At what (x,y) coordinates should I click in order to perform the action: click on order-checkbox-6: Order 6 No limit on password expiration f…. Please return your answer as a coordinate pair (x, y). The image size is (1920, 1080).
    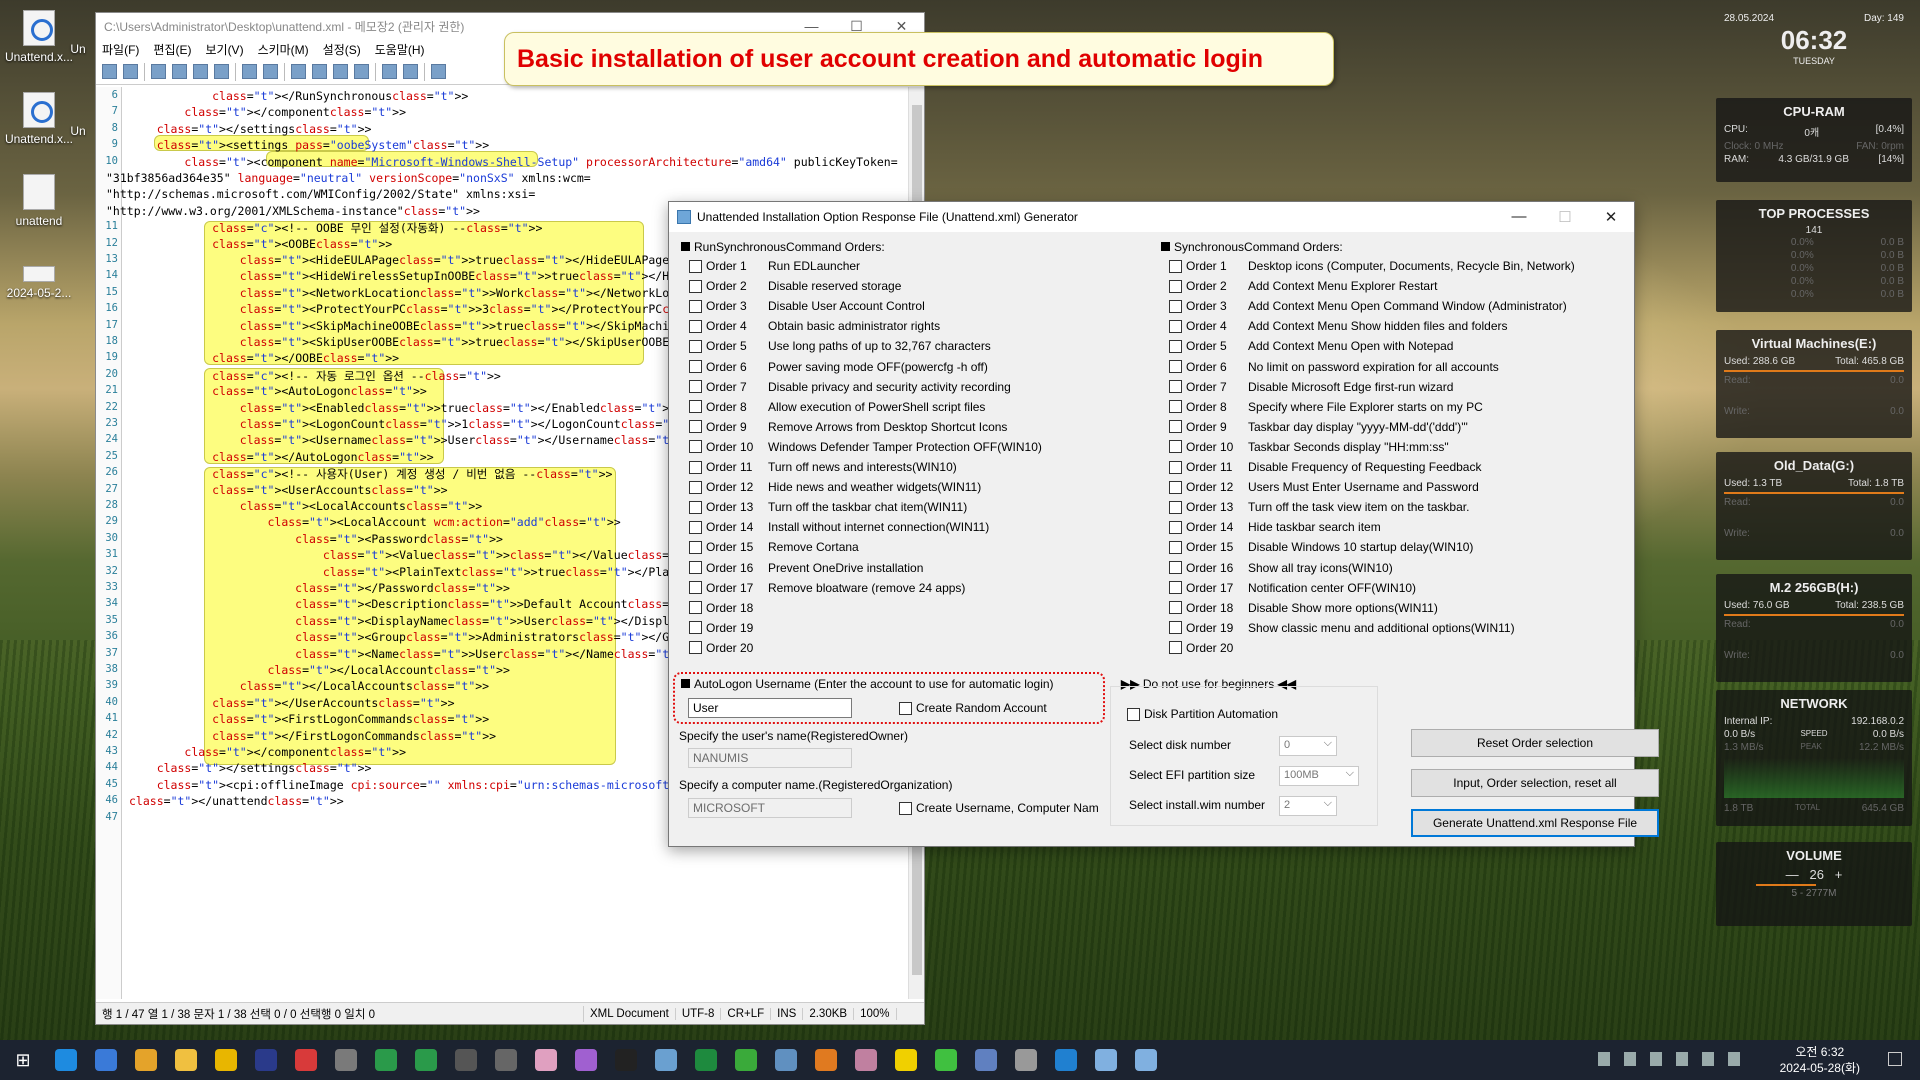
    Looking at the image, I should click on (1334, 367).